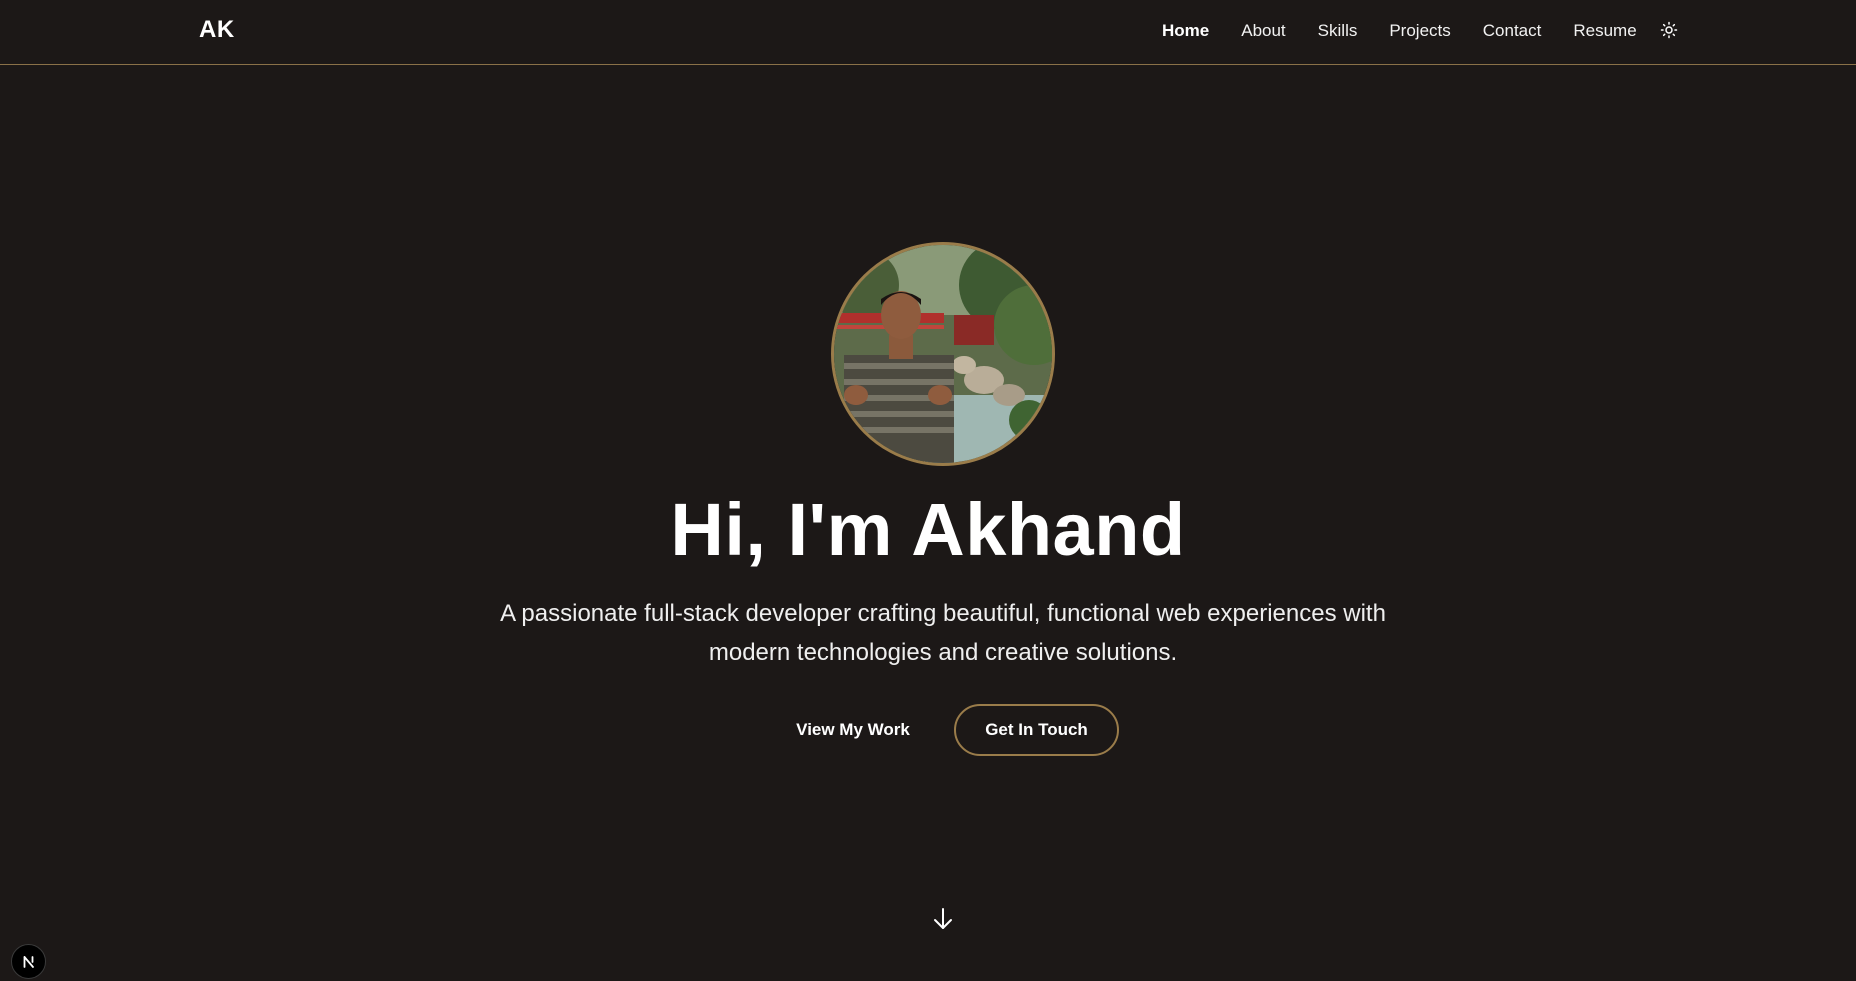 The image size is (1856, 981). What do you see at coordinates (1419, 31) in the screenshot?
I see `nav-link-projects: Projects` at bounding box center [1419, 31].